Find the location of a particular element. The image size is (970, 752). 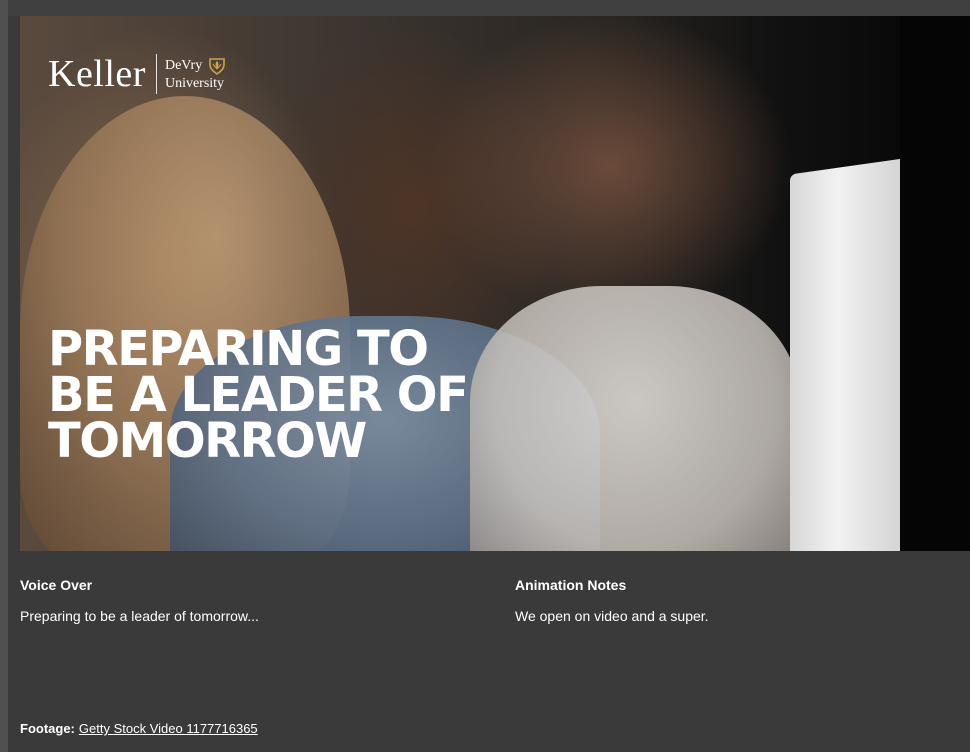

keller-logo: Keller DeVry University is located at coordinates (137, 74).